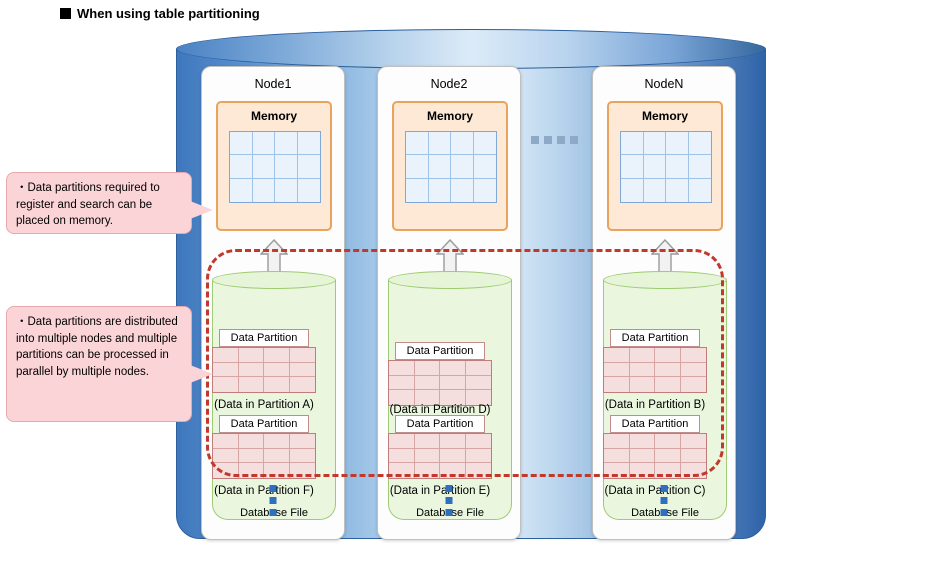  I want to click on data-partition-2-1: Data Partition (Data in Partition D), so click(440, 379).